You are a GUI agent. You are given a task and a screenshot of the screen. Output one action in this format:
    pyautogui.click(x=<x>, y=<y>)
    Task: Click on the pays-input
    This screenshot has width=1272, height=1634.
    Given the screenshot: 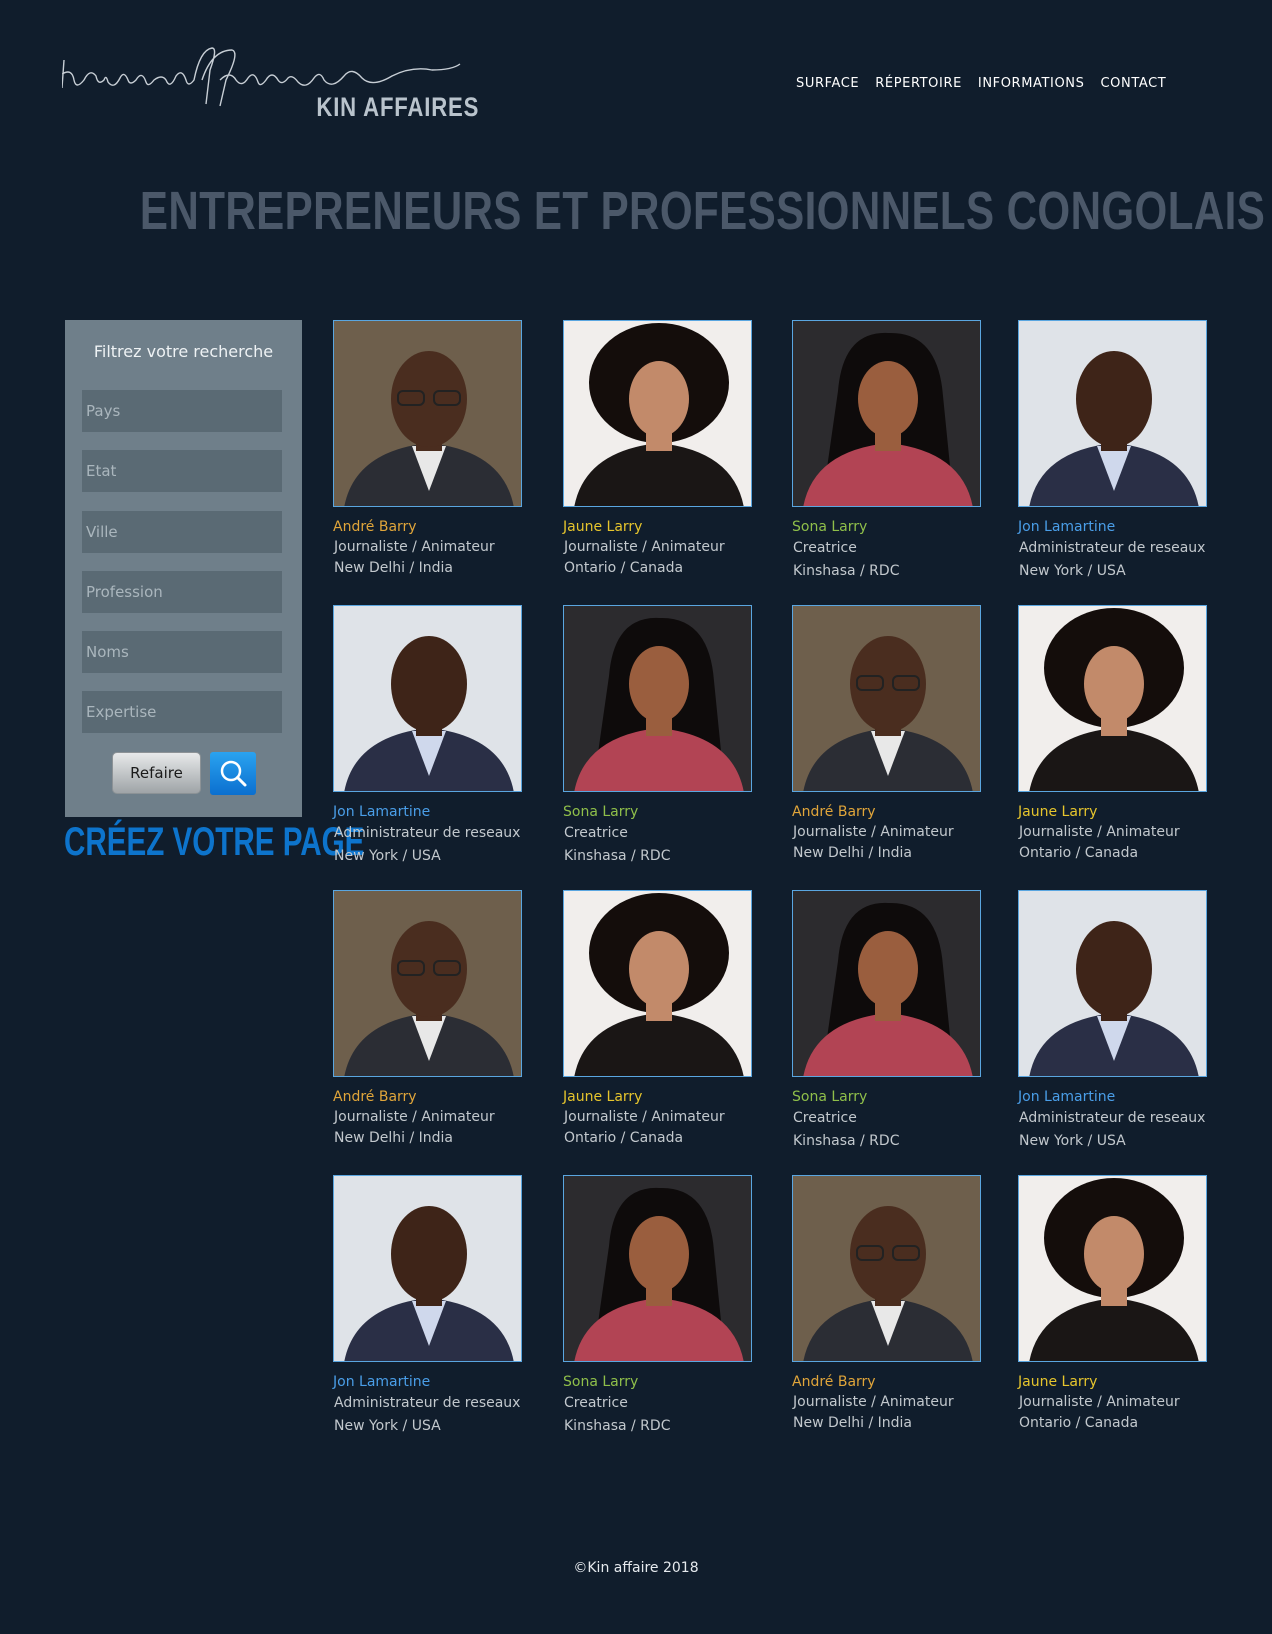 What is the action you would take?
    pyautogui.click(x=182, y=411)
    